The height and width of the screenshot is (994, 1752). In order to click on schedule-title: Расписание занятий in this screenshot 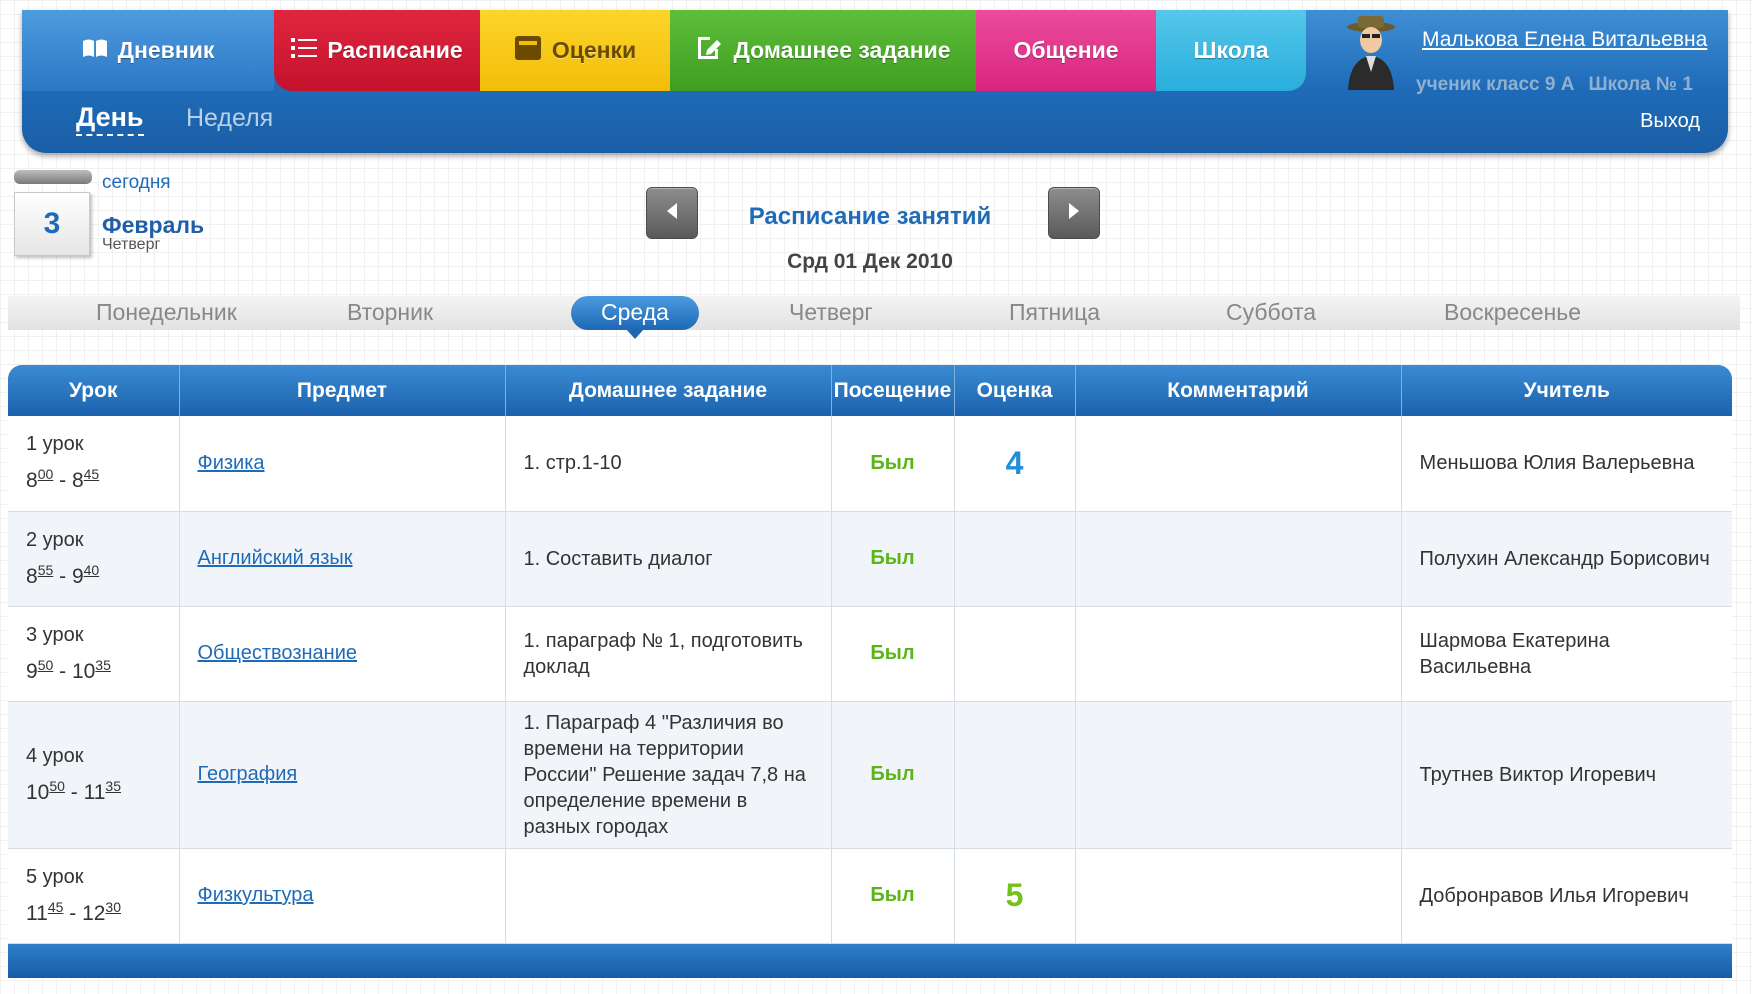, I will do `click(870, 216)`.